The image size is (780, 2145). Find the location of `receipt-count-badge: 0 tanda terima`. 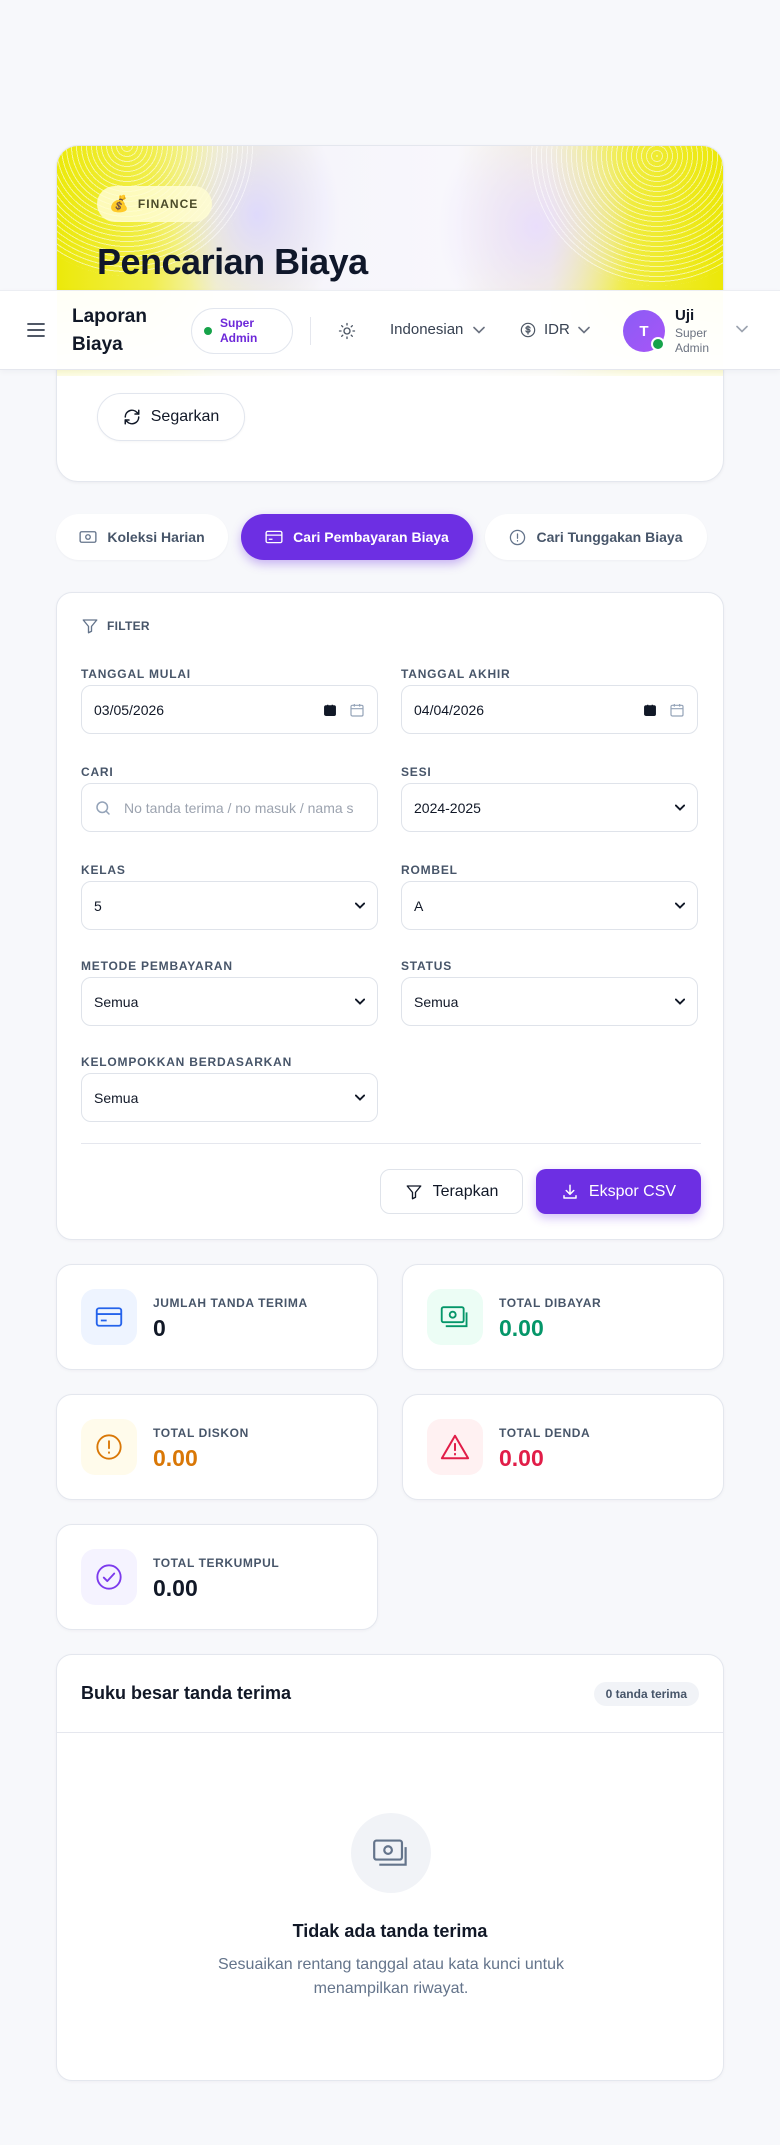

receipt-count-badge: 0 tanda terima is located at coordinates (646, 1694).